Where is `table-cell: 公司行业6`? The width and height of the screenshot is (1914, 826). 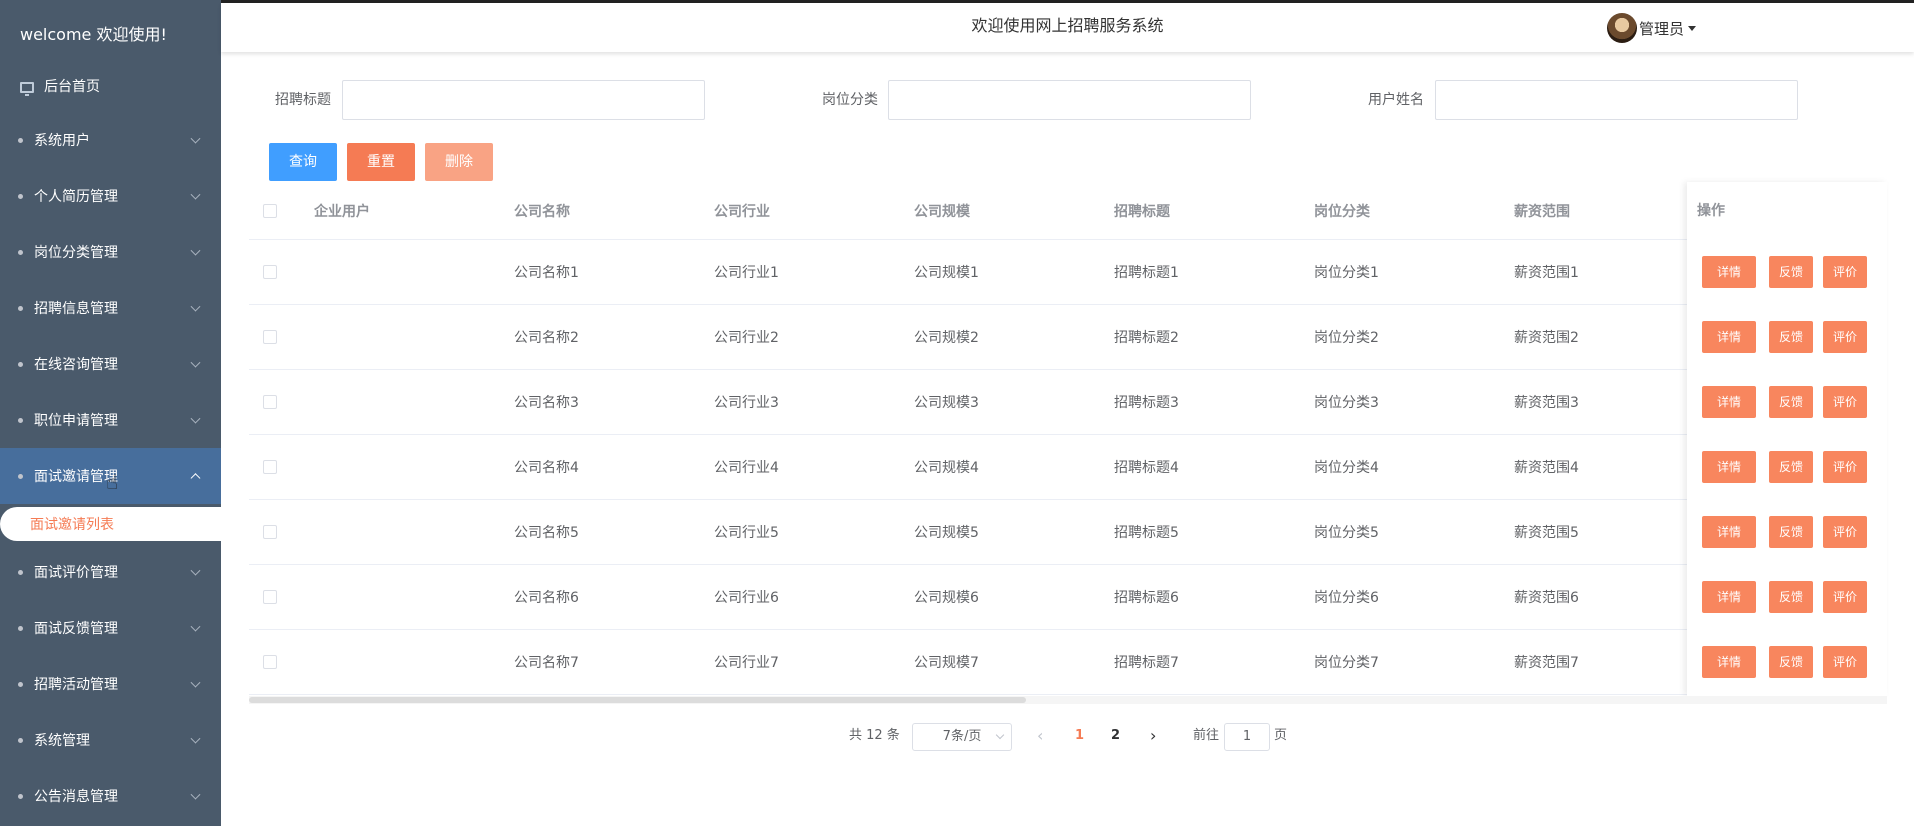
table-cell: 公司行业6 is located at coordinates (746, 598).